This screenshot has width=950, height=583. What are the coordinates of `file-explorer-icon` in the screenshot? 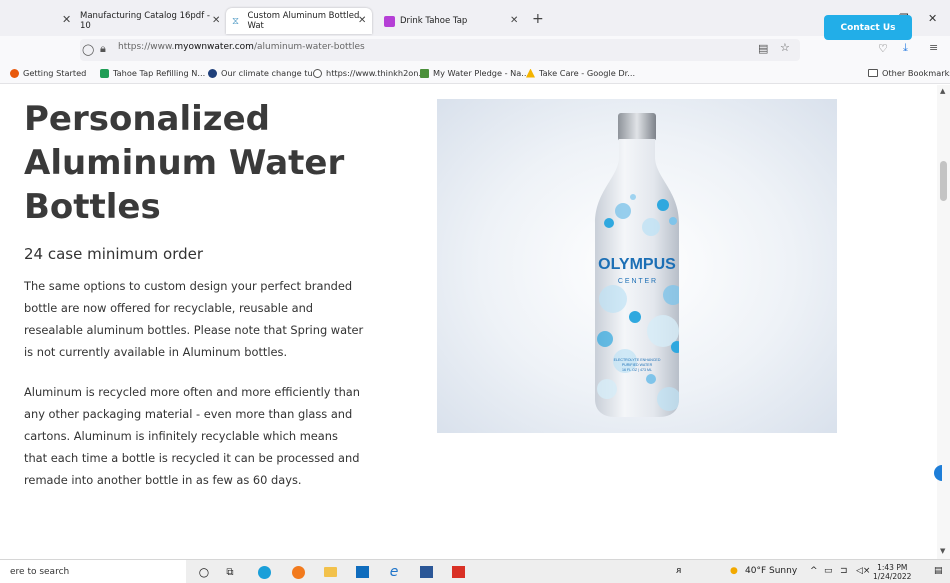 It's located at (330, 572).